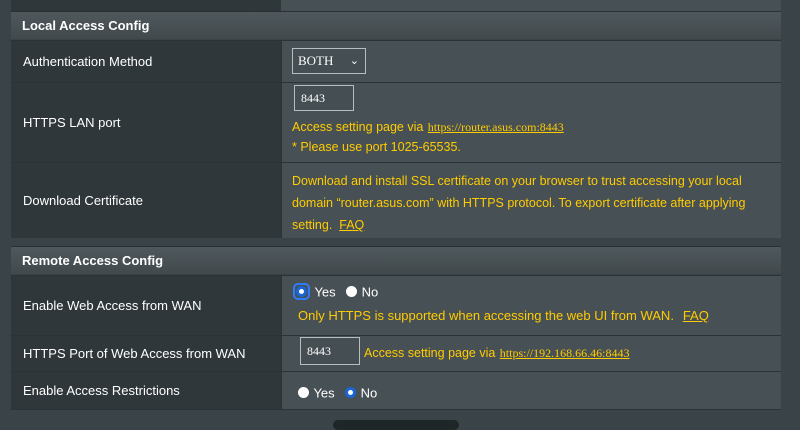  What do you see at coordinates (146, 200) in the screenshot?
I see `download-certificate-label: Download Certificate` at bounding box center [146, 200].